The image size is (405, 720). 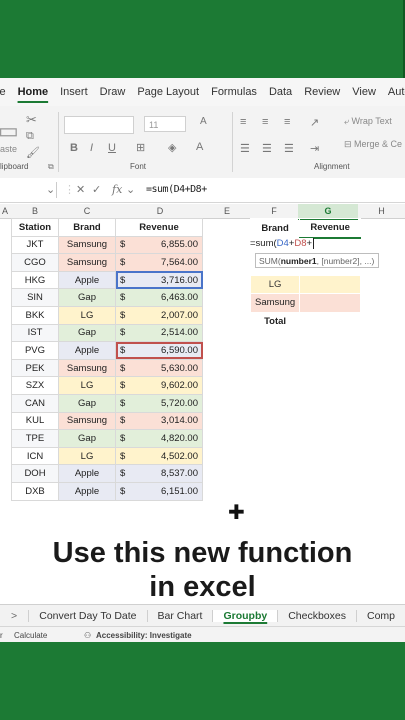 I want to click on underline-icon: U, so click(x=112, y=148).